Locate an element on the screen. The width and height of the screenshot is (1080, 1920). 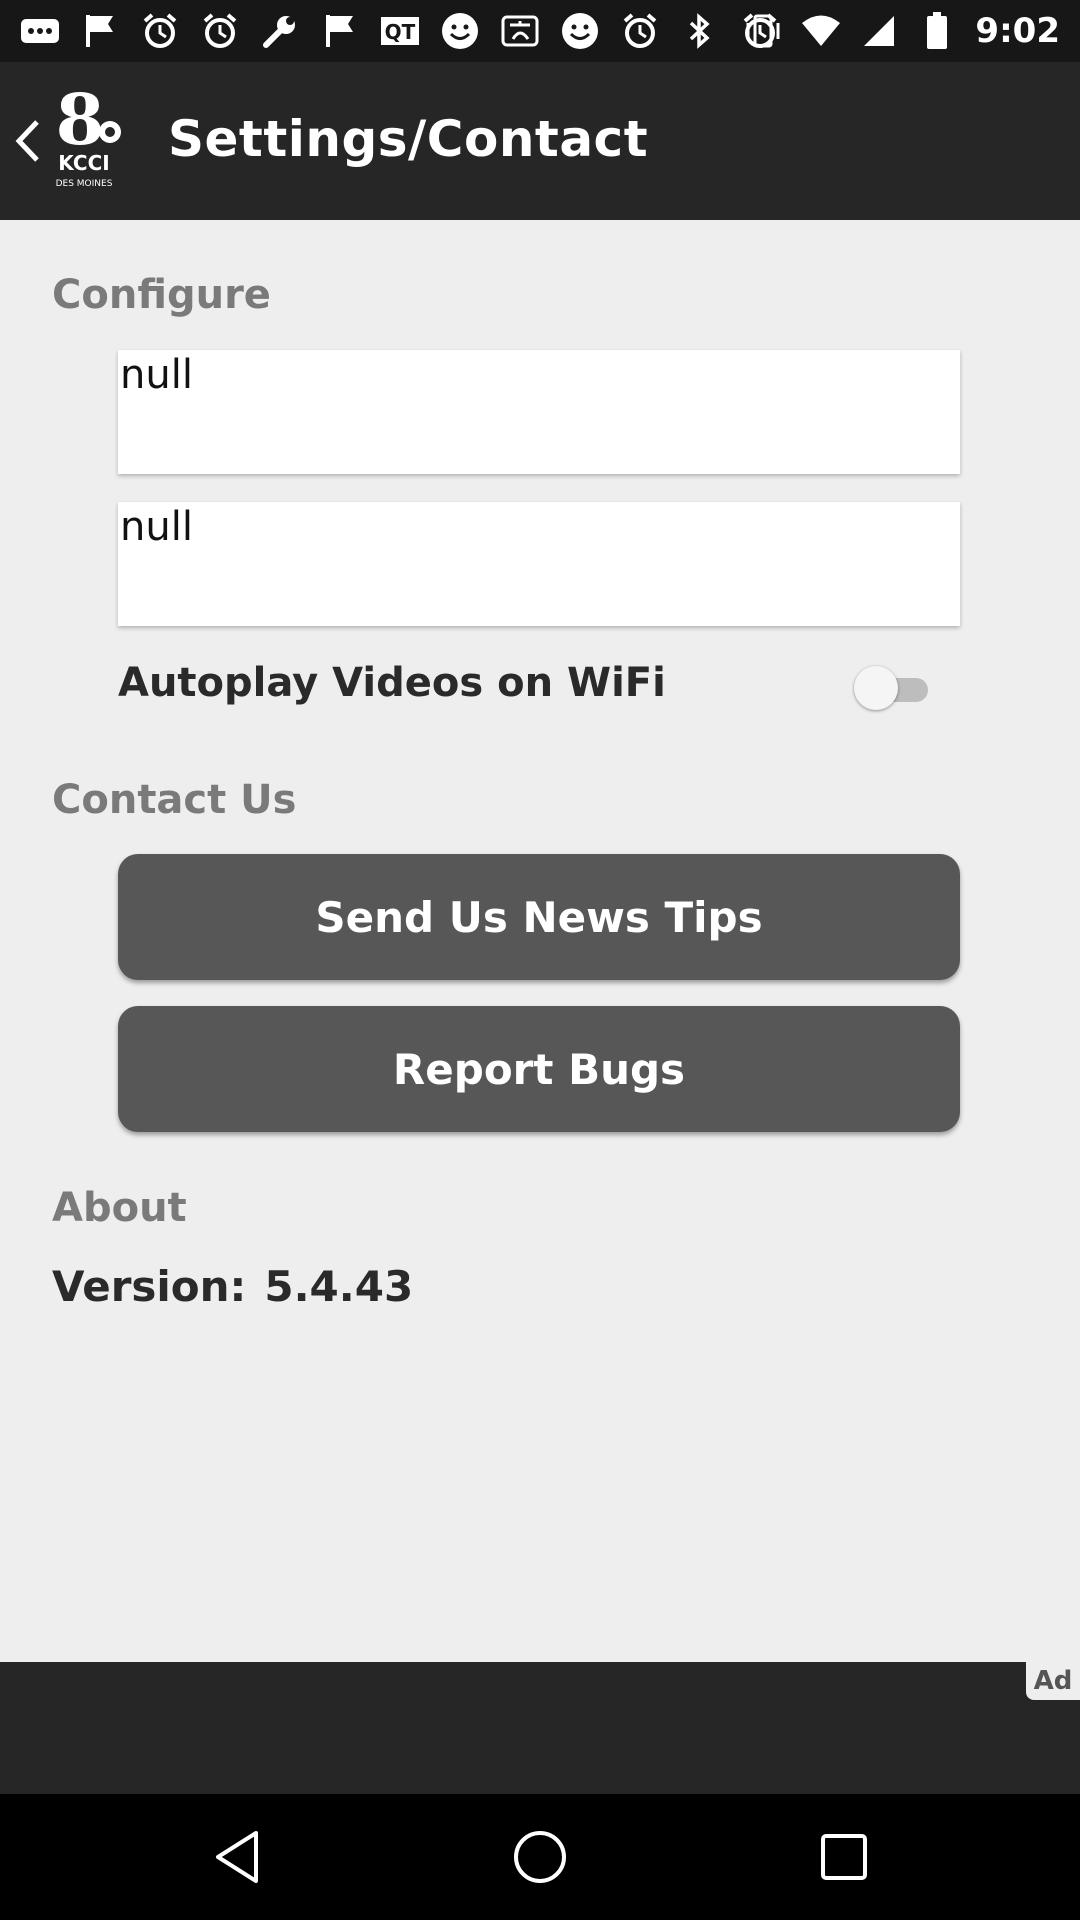
system-nav-bar is located at coordinates (540, 1857).